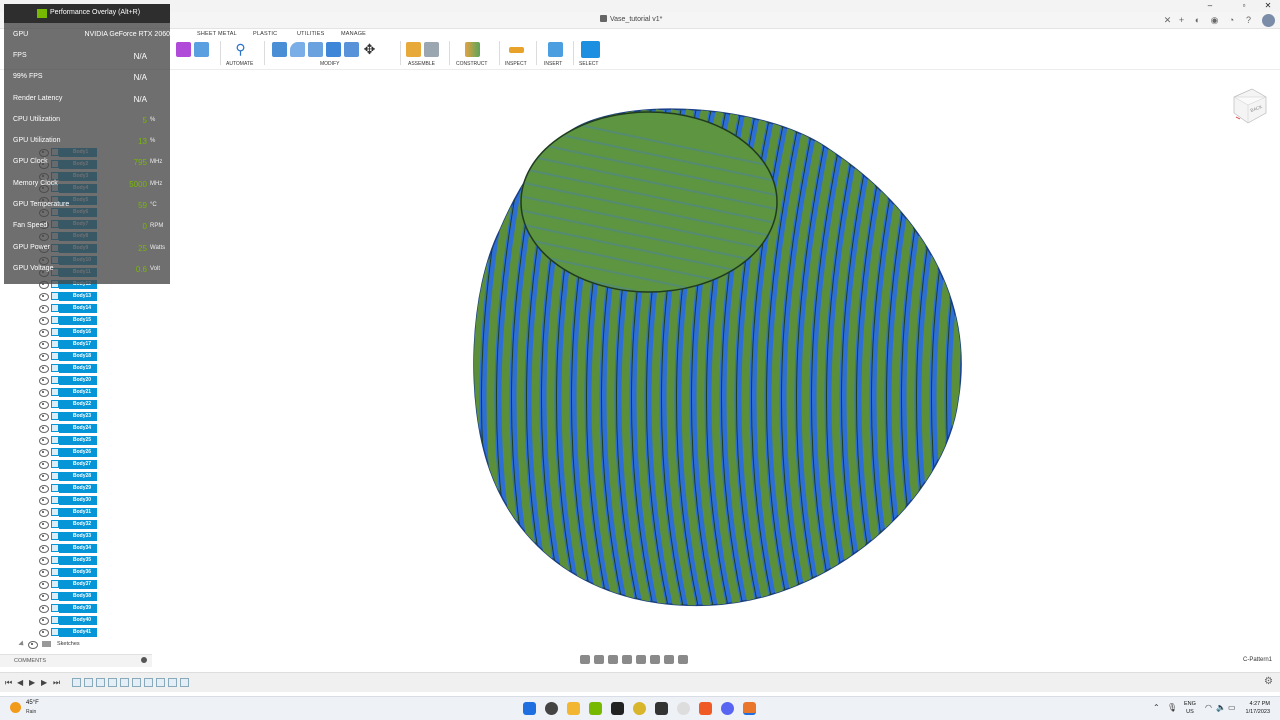 The height and width of the screenshot is (720, 1280). I want to click on browser-body-item: Body24, so click(51, 428).